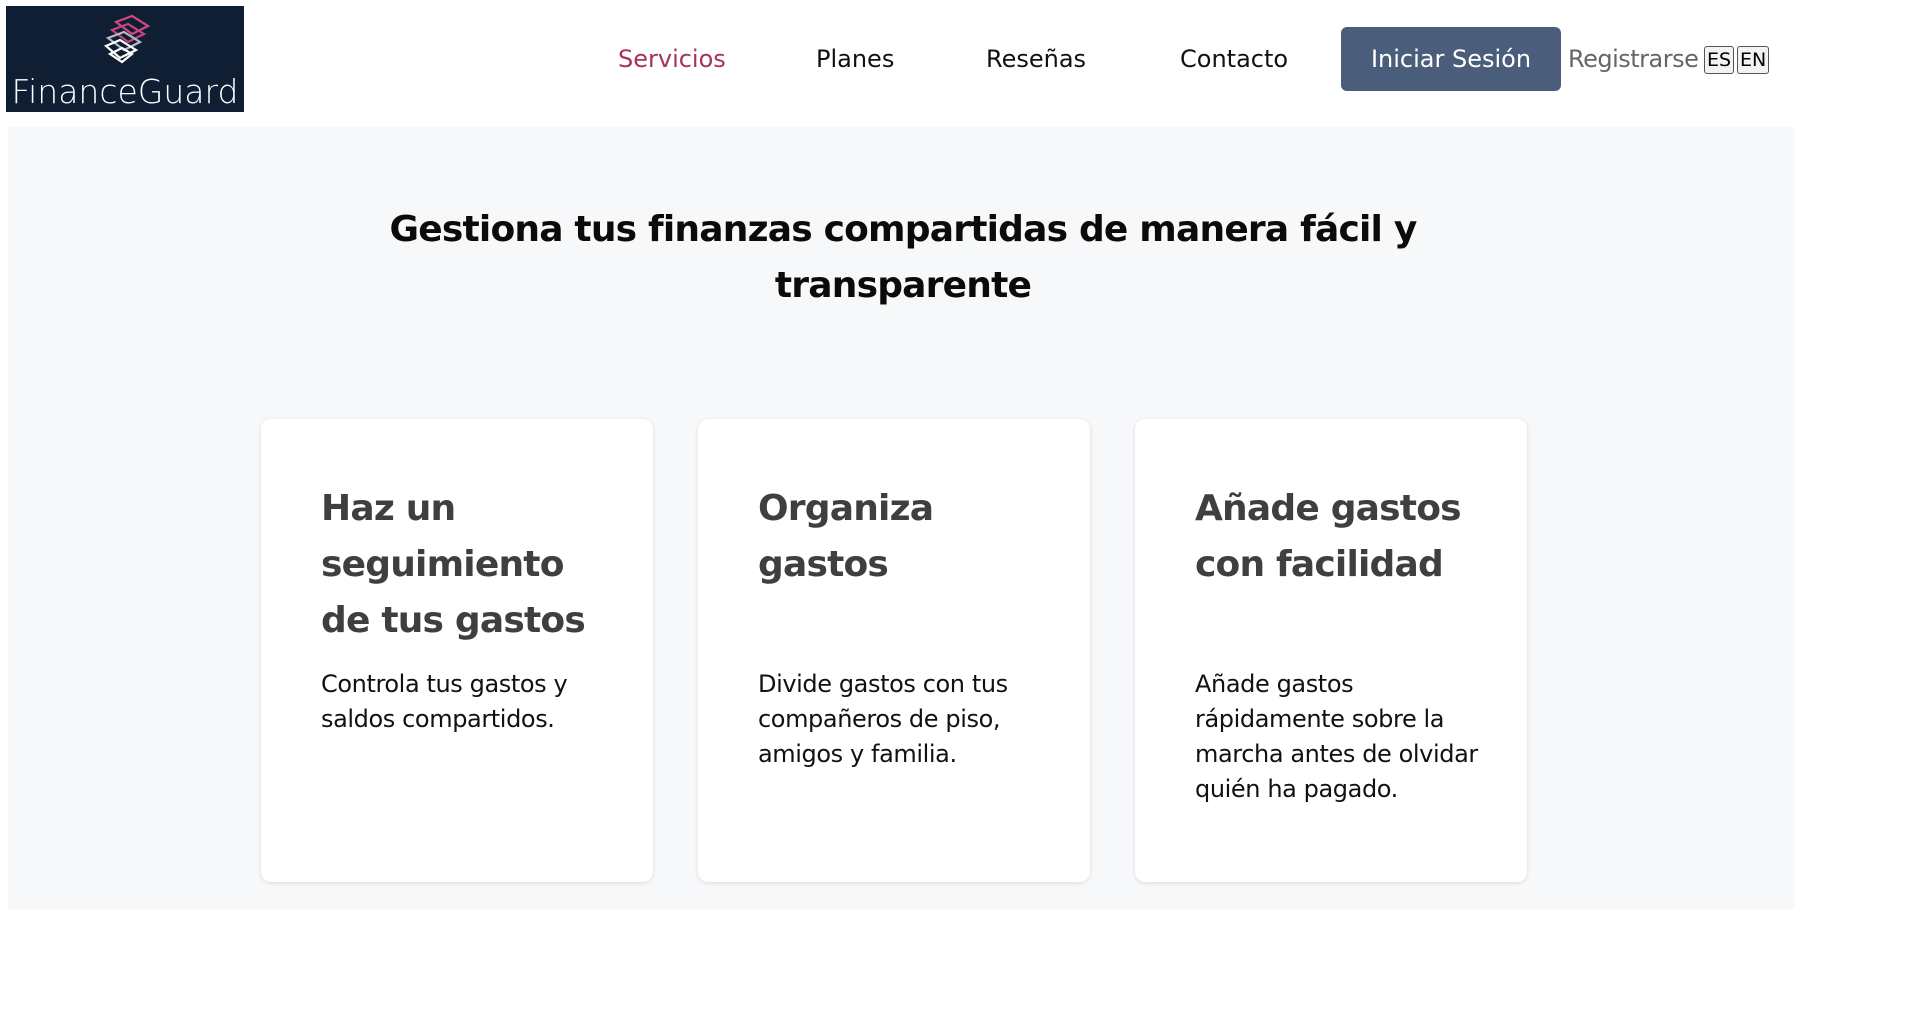 The image size is (1916, 1018). I want to click on stacked-layers-icon, so click(127, 39).